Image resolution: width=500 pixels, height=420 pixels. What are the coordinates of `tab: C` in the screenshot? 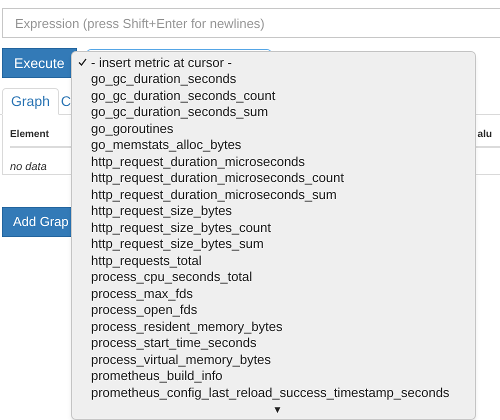 It's located at (66, 101).